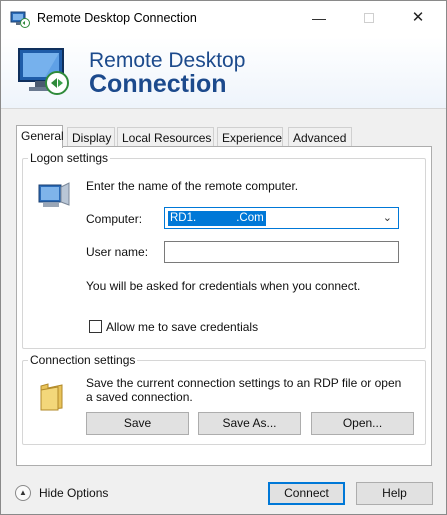  I want to click on maximize-button, so click(369, 18).